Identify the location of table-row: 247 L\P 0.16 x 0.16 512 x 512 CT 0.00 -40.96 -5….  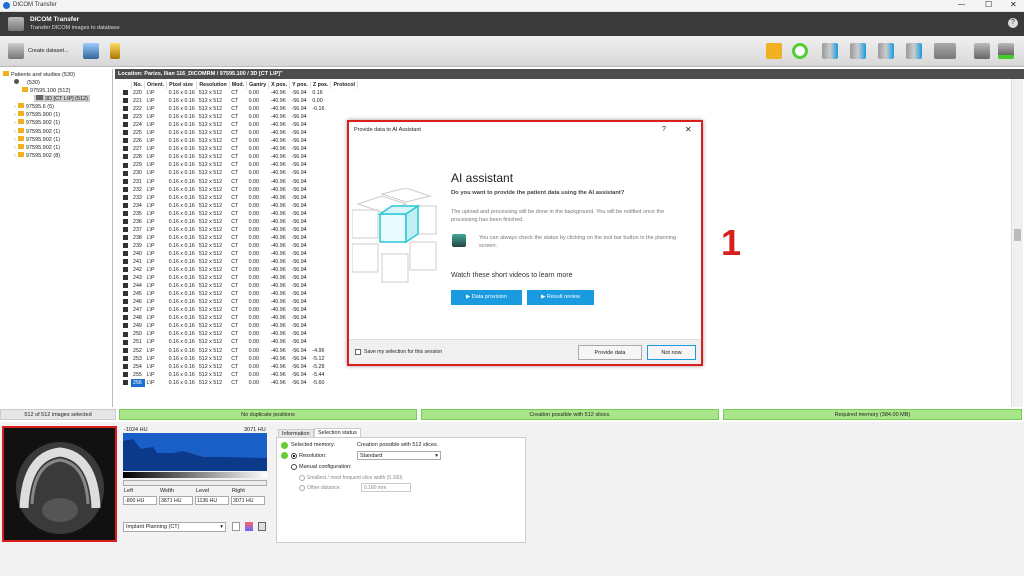
(239, 310).